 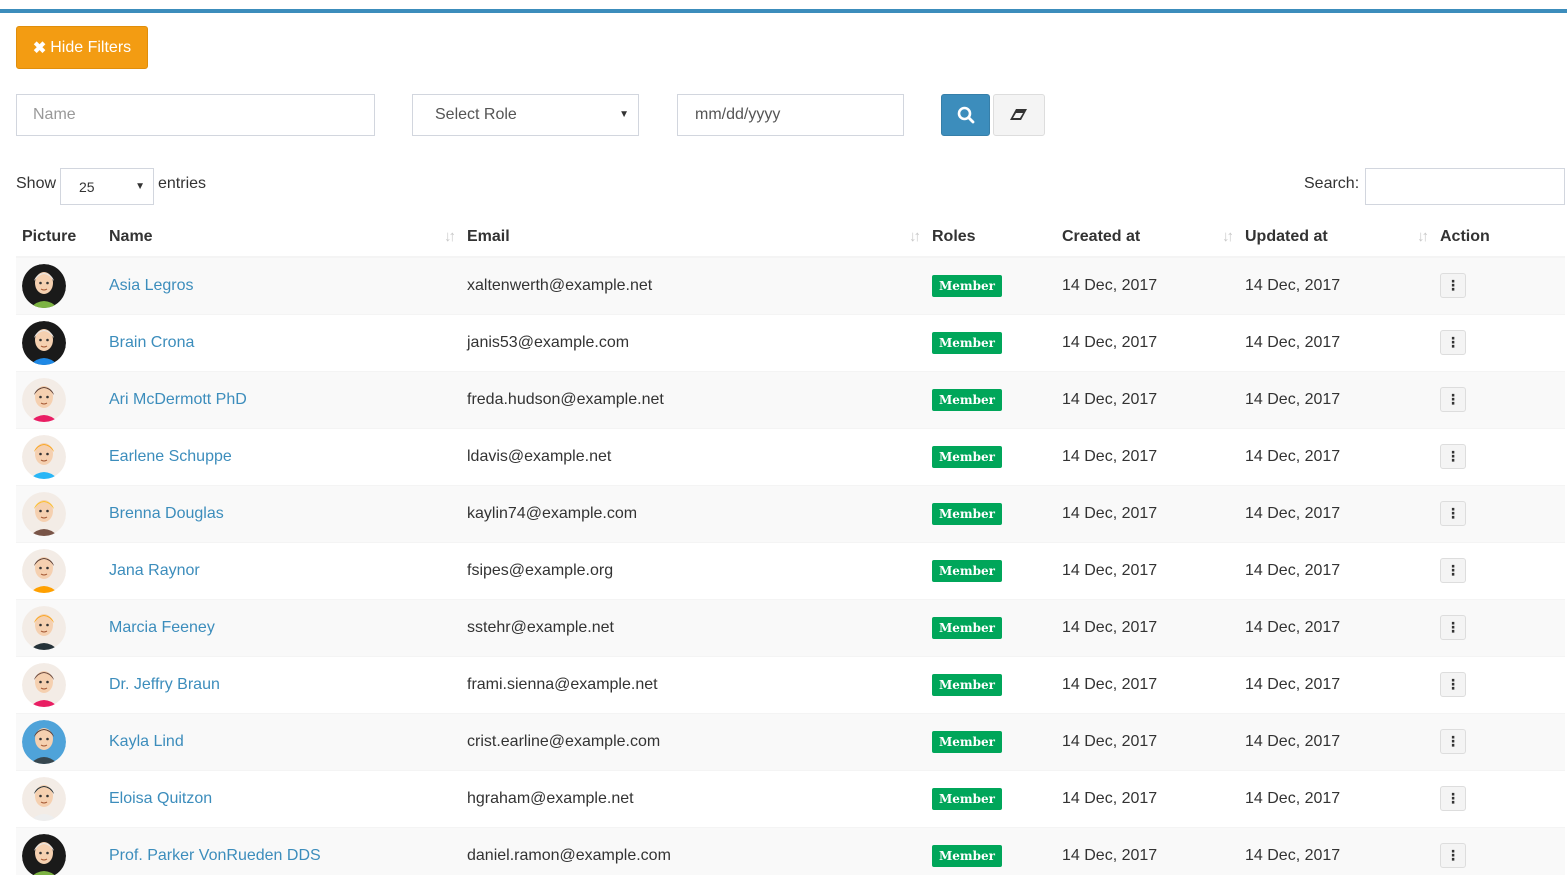 What do you see at coordinates (215, 855) in the screenshot?
I see `user-name-link: Prof. Parker VonRueden DDS` at bounding box center [215, 855].